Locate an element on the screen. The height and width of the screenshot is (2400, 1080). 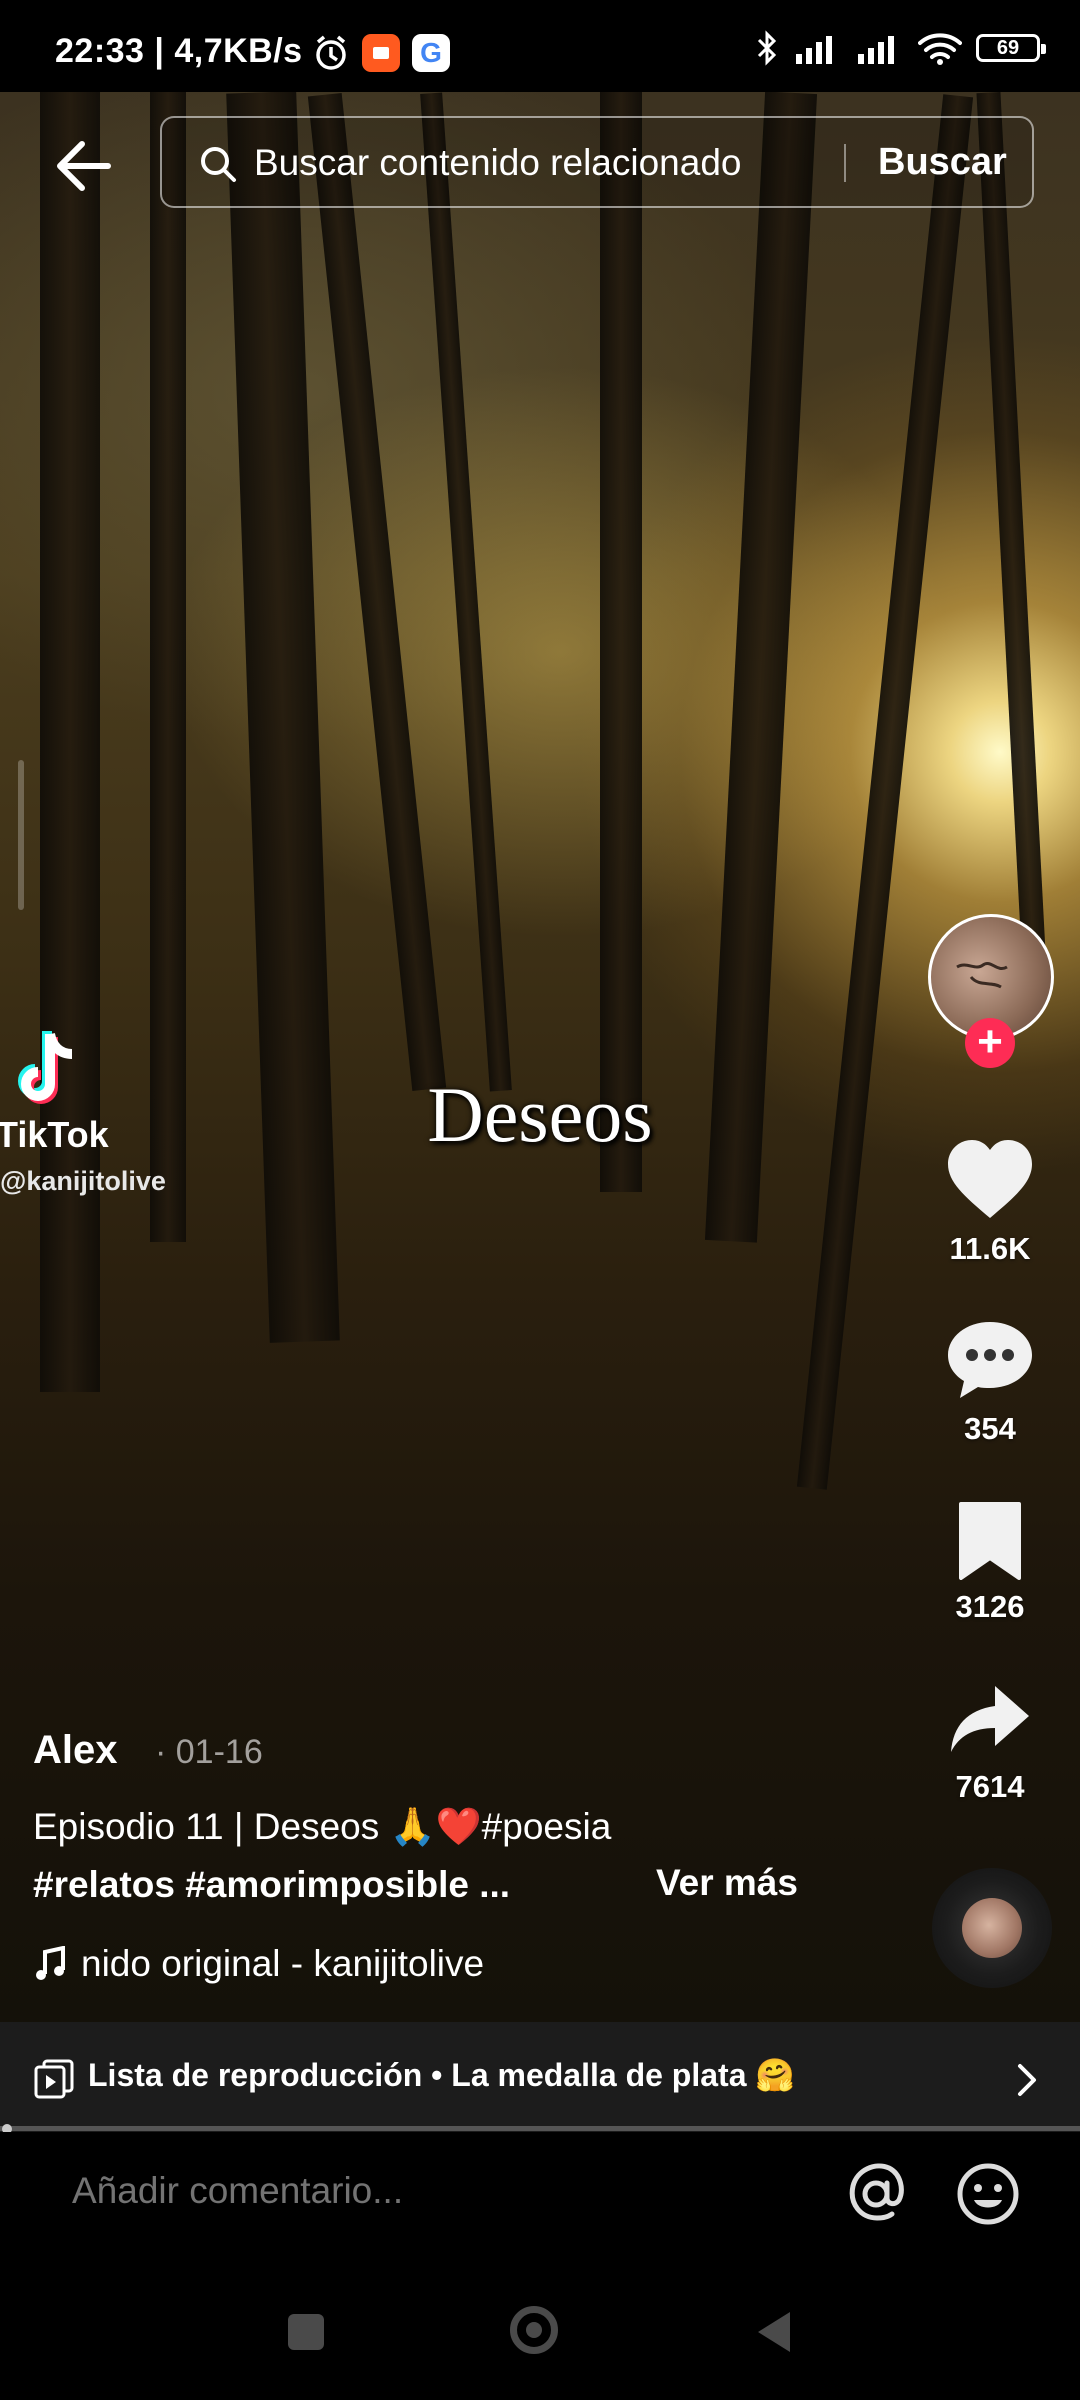
like-button: 11.6K is located at coordinates (990, 1202).